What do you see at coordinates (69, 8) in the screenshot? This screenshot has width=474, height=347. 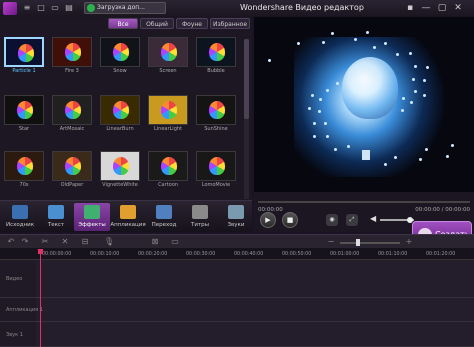 I see `save-icon: ▤` at bounding box center [69, 8].